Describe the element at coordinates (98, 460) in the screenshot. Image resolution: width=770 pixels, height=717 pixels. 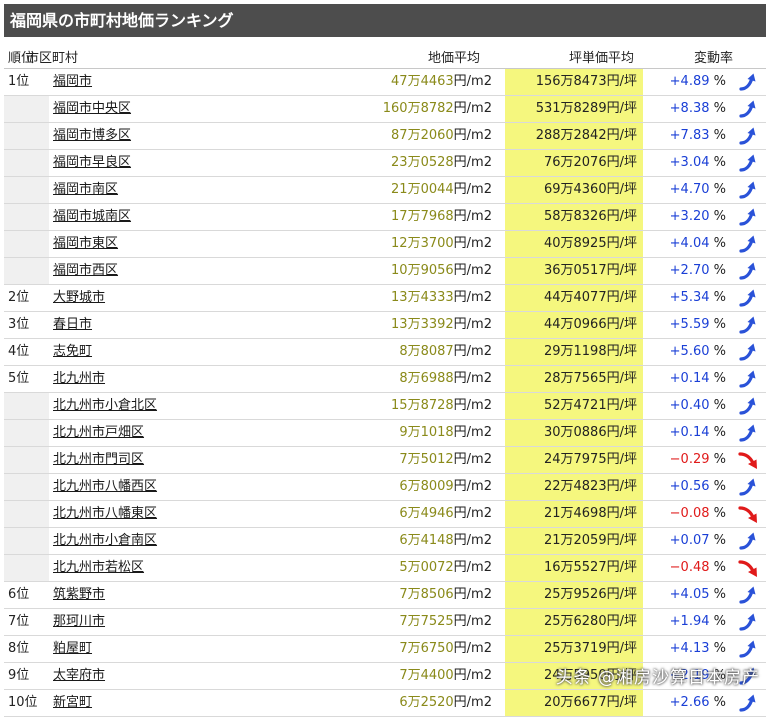
I see `municipality-link: 北九州市門司区` at that location.